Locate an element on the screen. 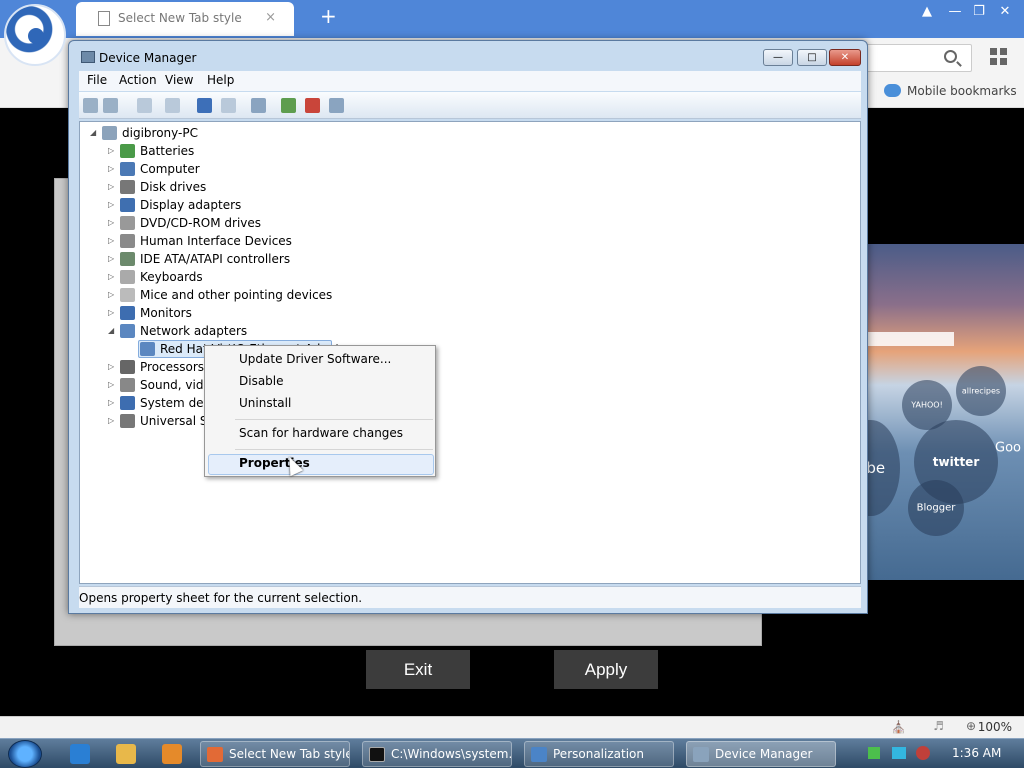  disk-icon is located at coordinates (127, 187).